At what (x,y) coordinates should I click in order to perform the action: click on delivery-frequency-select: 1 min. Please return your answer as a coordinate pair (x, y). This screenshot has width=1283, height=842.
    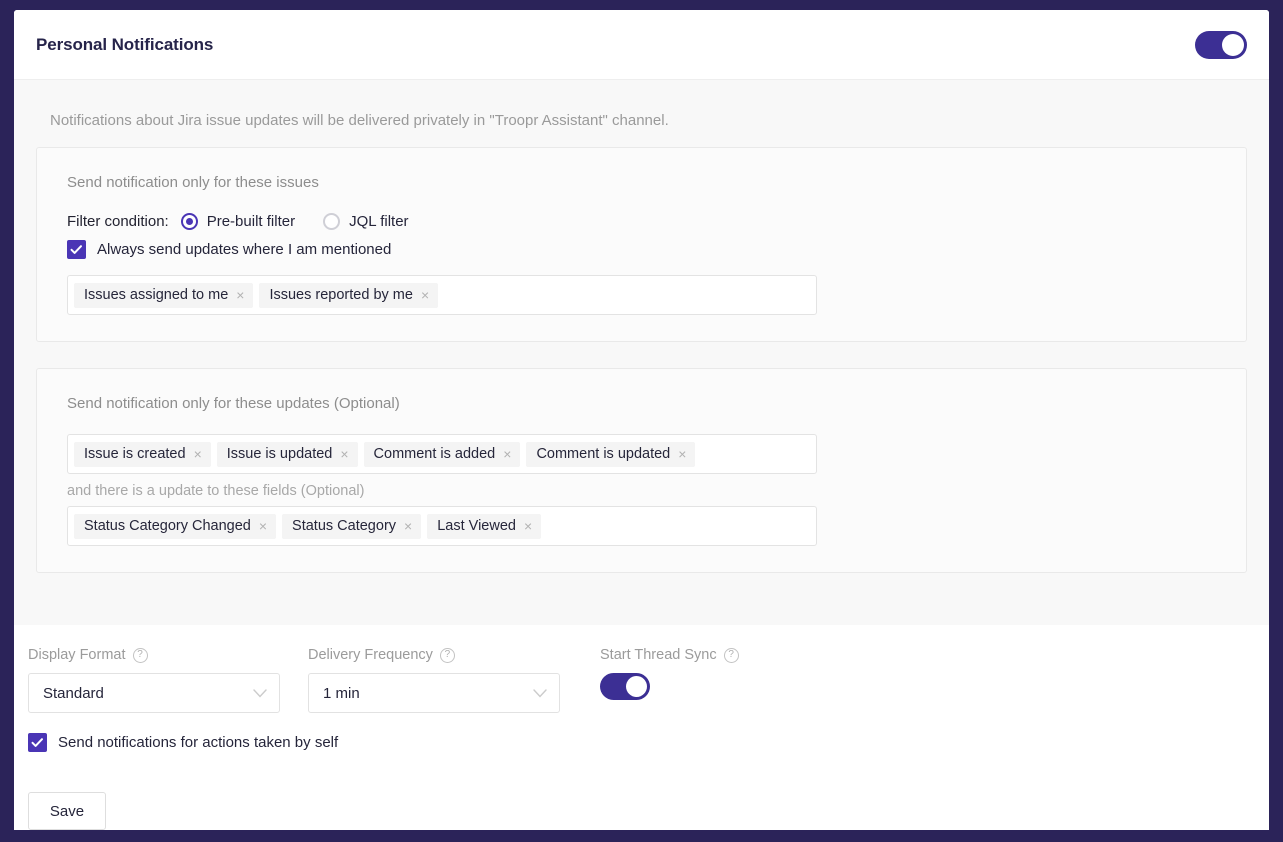
    Looking at the image, I should click on (434, 693).